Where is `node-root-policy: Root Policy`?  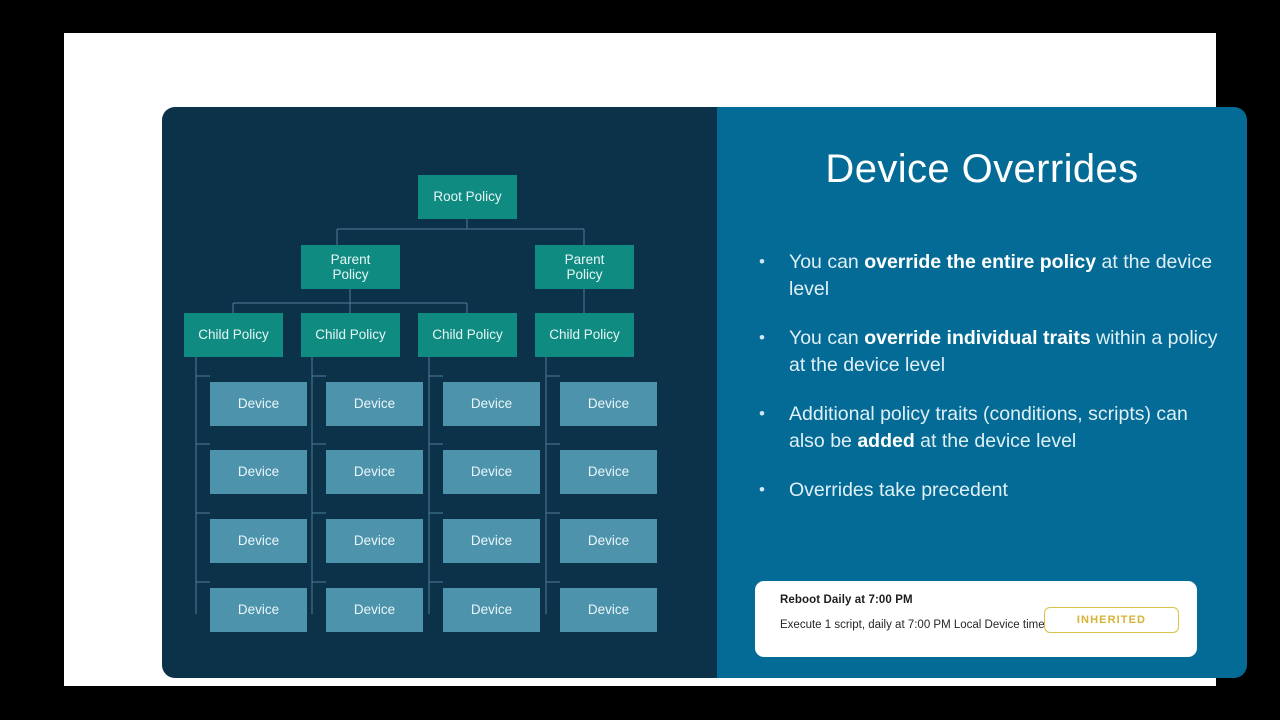 node-root-policy: Root Policy is located at coordinates (467, 197).